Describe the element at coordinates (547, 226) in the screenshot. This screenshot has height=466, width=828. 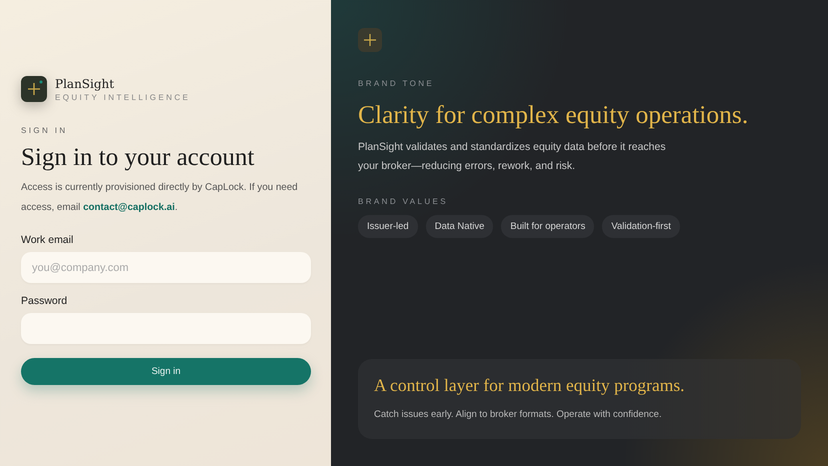
I see `value-tag: Built for operators` at that location.